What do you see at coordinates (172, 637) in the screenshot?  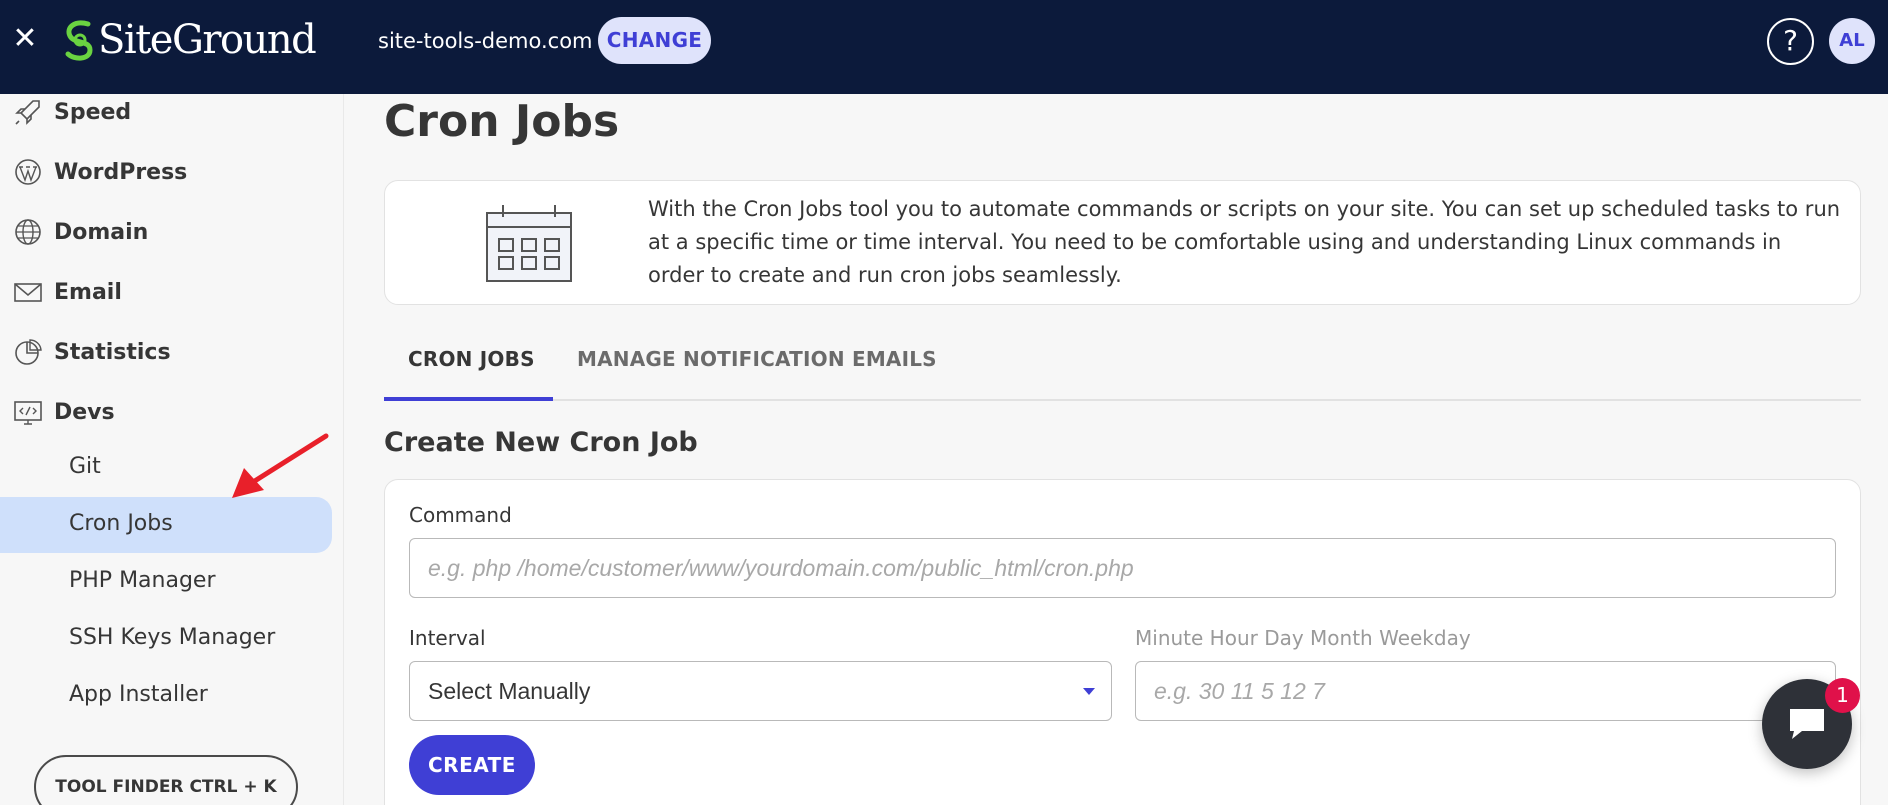 I see `sidebar-subitem-label: SSH Keys Manager` at bounding box center [172, 637].